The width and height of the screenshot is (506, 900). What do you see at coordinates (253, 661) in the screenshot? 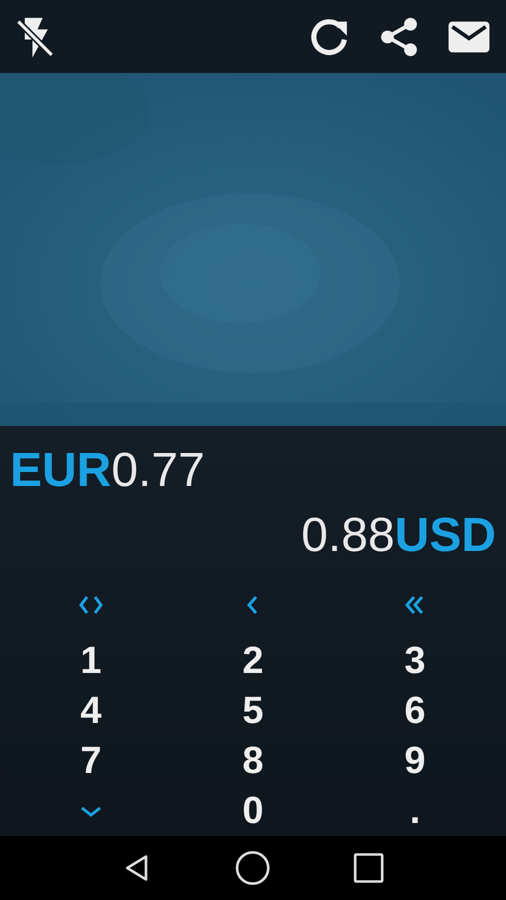
I see `digit-key: 2` at bounding box center [253, 661].